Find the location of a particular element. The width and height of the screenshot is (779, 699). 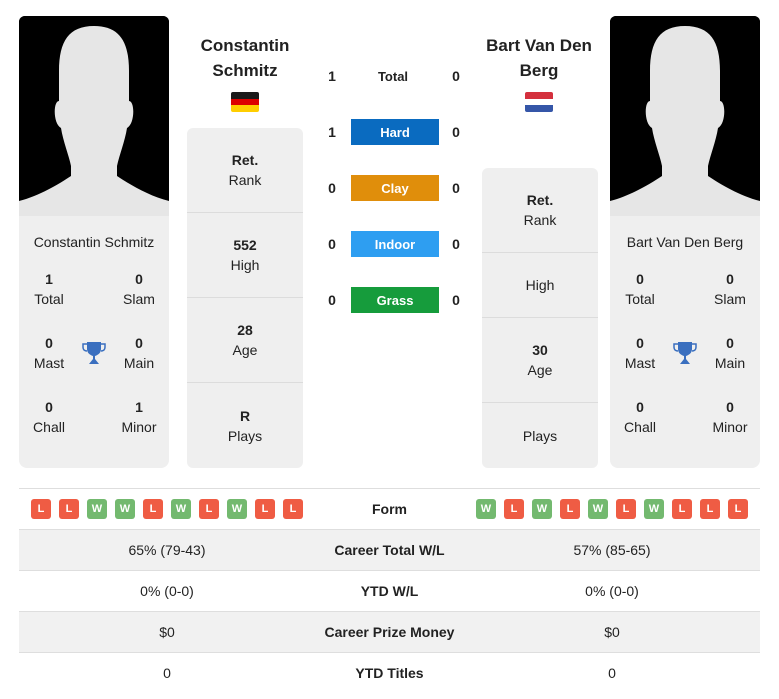

h2h-row-clay: 0 Clay 0 is located at coordinates (394, 188).